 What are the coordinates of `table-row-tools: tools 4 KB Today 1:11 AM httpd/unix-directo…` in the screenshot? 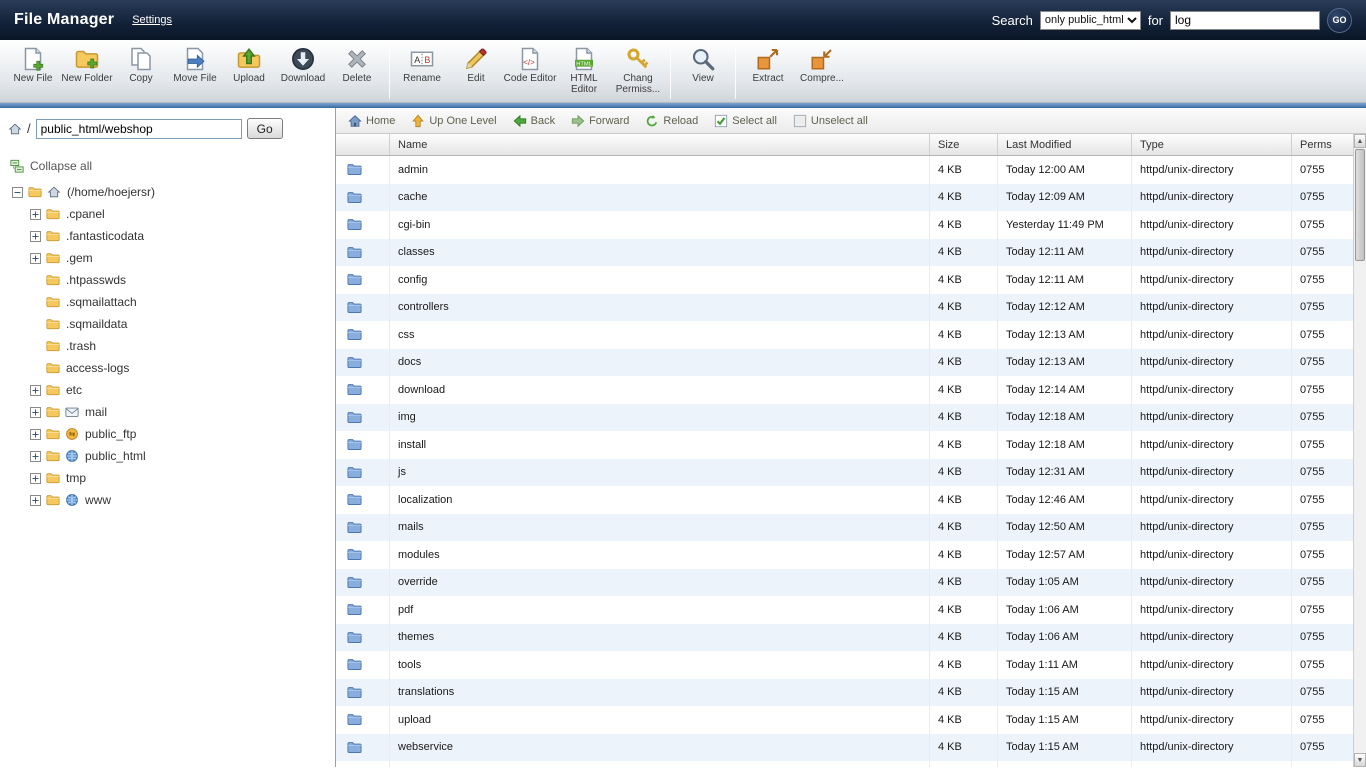 It's located at (851, 665).